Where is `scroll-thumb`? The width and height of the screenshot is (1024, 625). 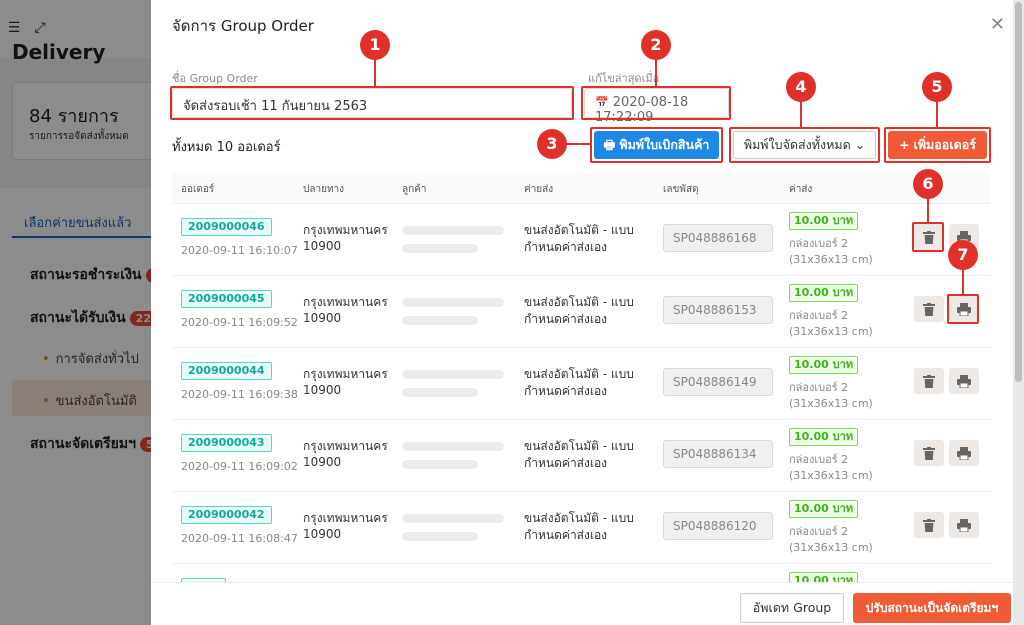 scroll-thumb is located at coordinates (1018, 192).